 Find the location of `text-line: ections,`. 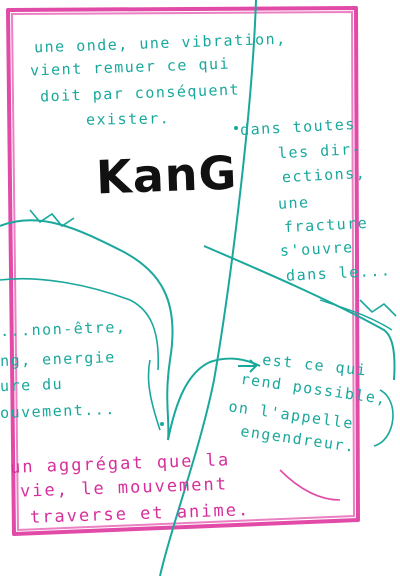

text-line: ections, is located at coordinates (324, 175).